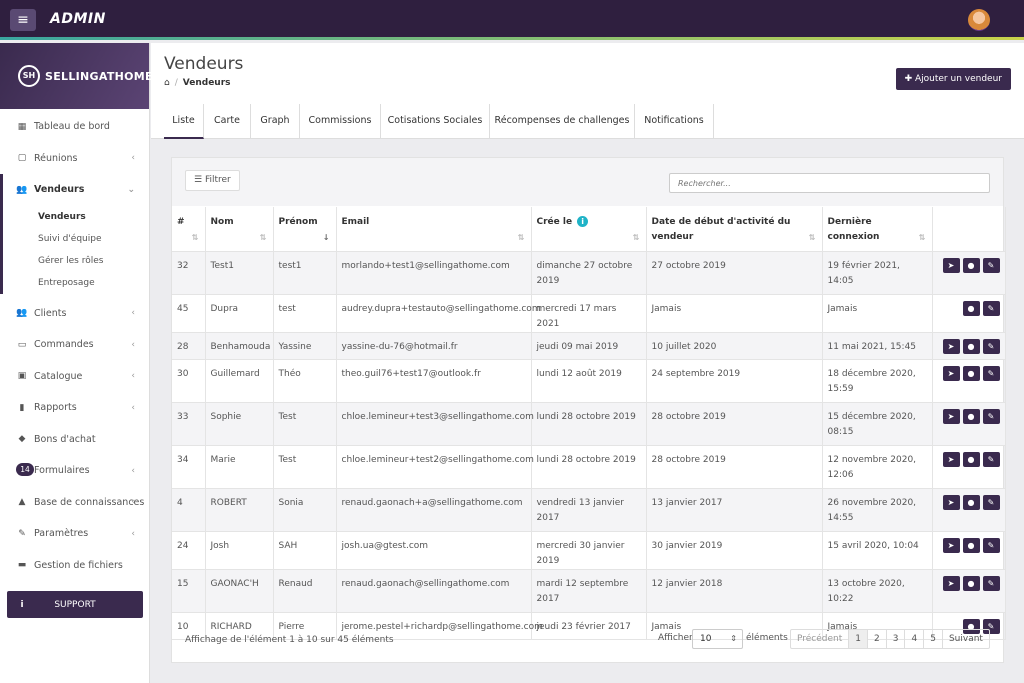 The image size is (1024, 683). Describe the element at coordinates (438, 313) in the screenshot. I see `cell-email: audrey.dupra+testauto@sellingathome.com` at that location.